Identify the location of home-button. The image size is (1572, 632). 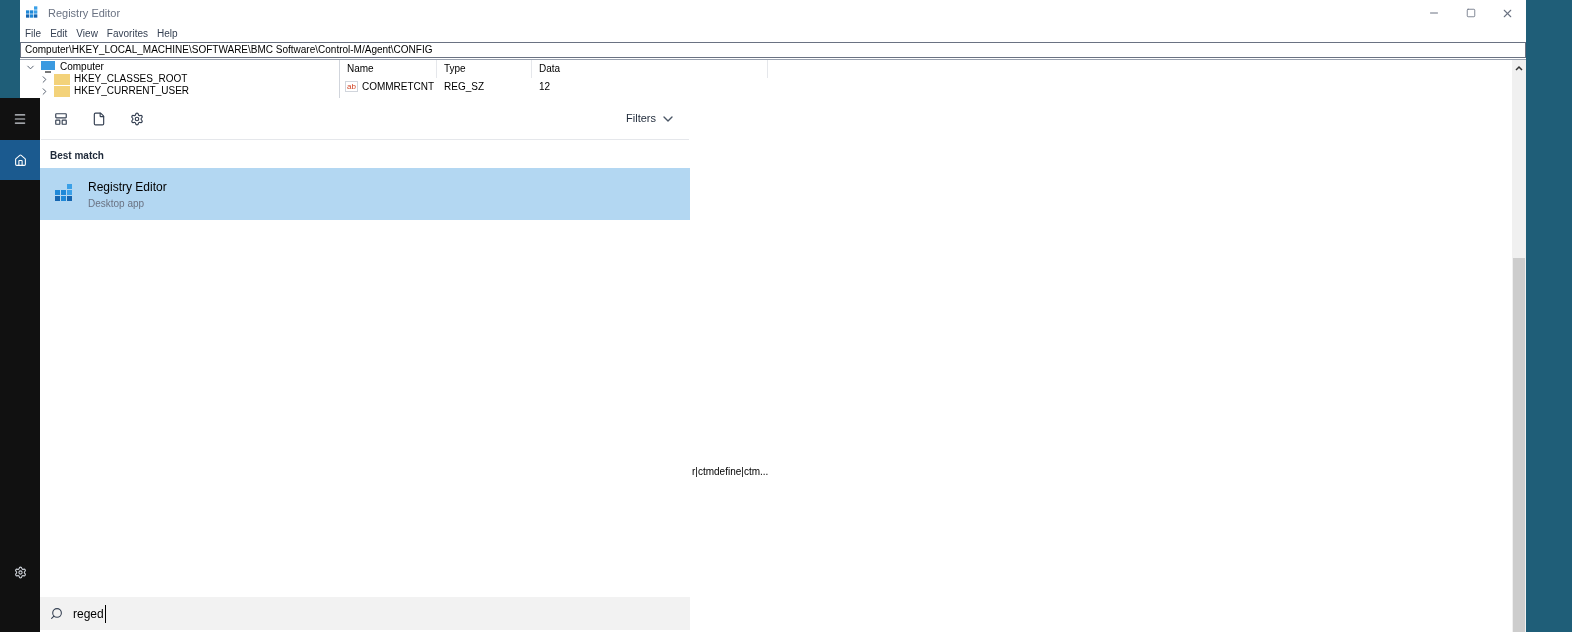
(20, 160).